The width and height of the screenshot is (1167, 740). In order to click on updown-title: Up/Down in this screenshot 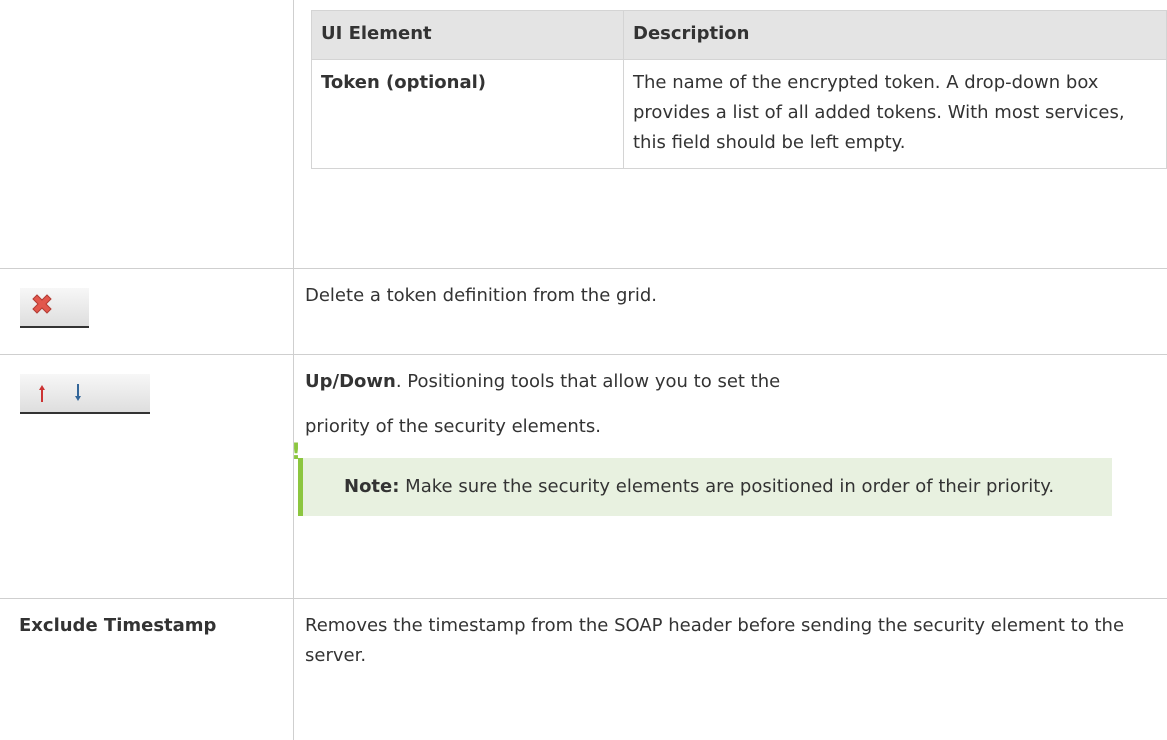, I will do `click(350, 381)`.